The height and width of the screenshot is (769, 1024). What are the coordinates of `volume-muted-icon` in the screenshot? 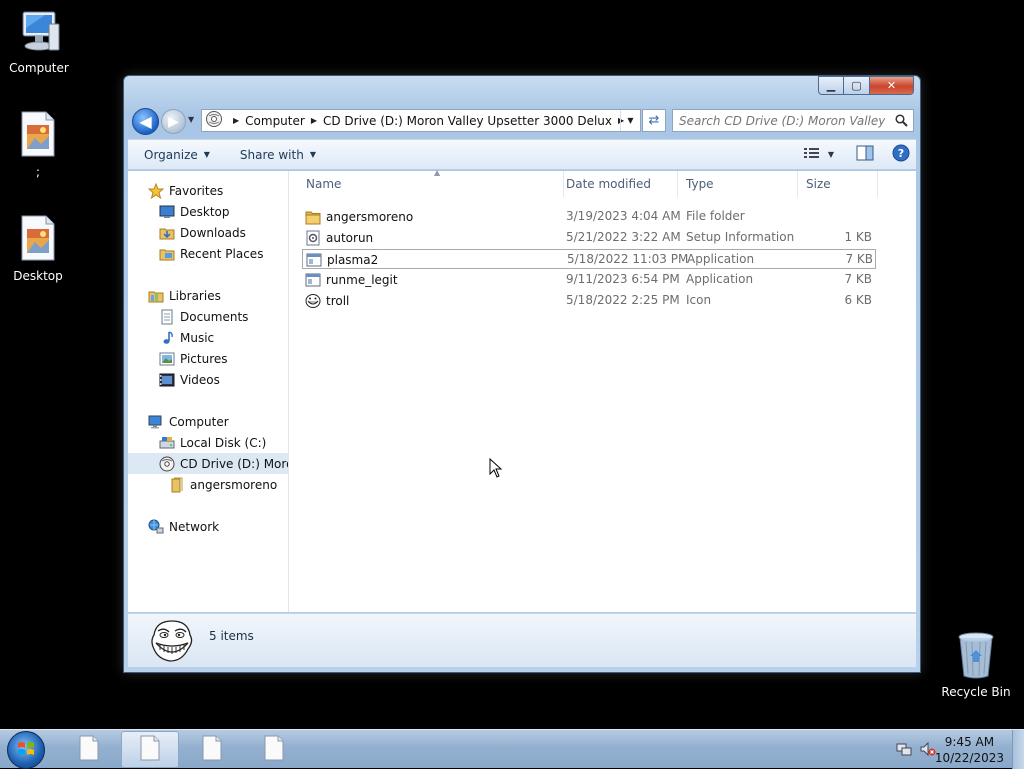 It's located at (928, 750).